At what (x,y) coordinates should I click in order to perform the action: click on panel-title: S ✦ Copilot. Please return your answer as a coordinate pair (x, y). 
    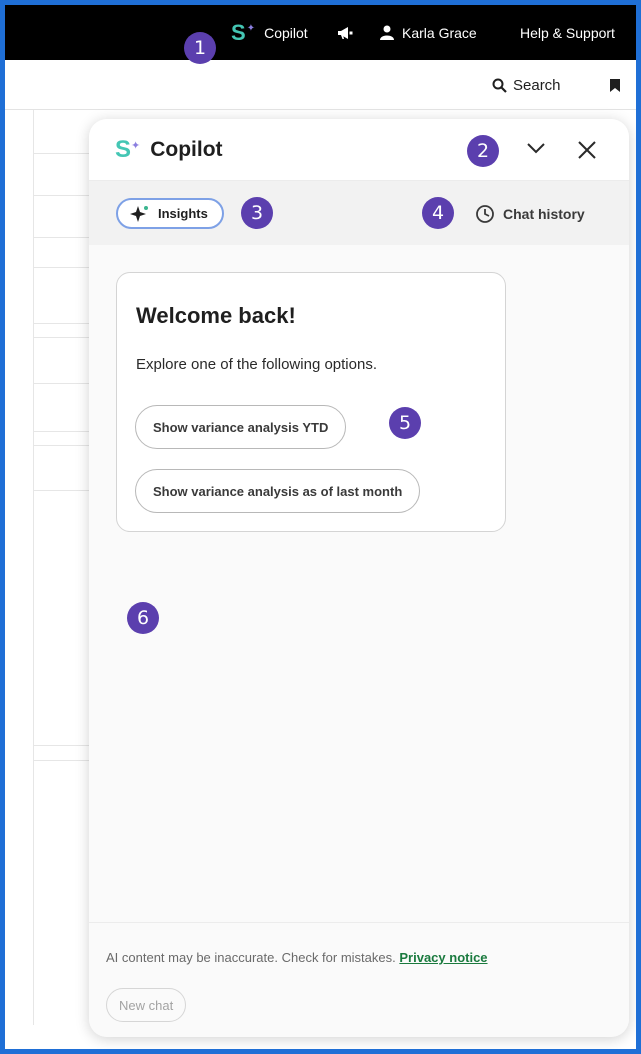
    Looking at the image, I should click on (169, 150).